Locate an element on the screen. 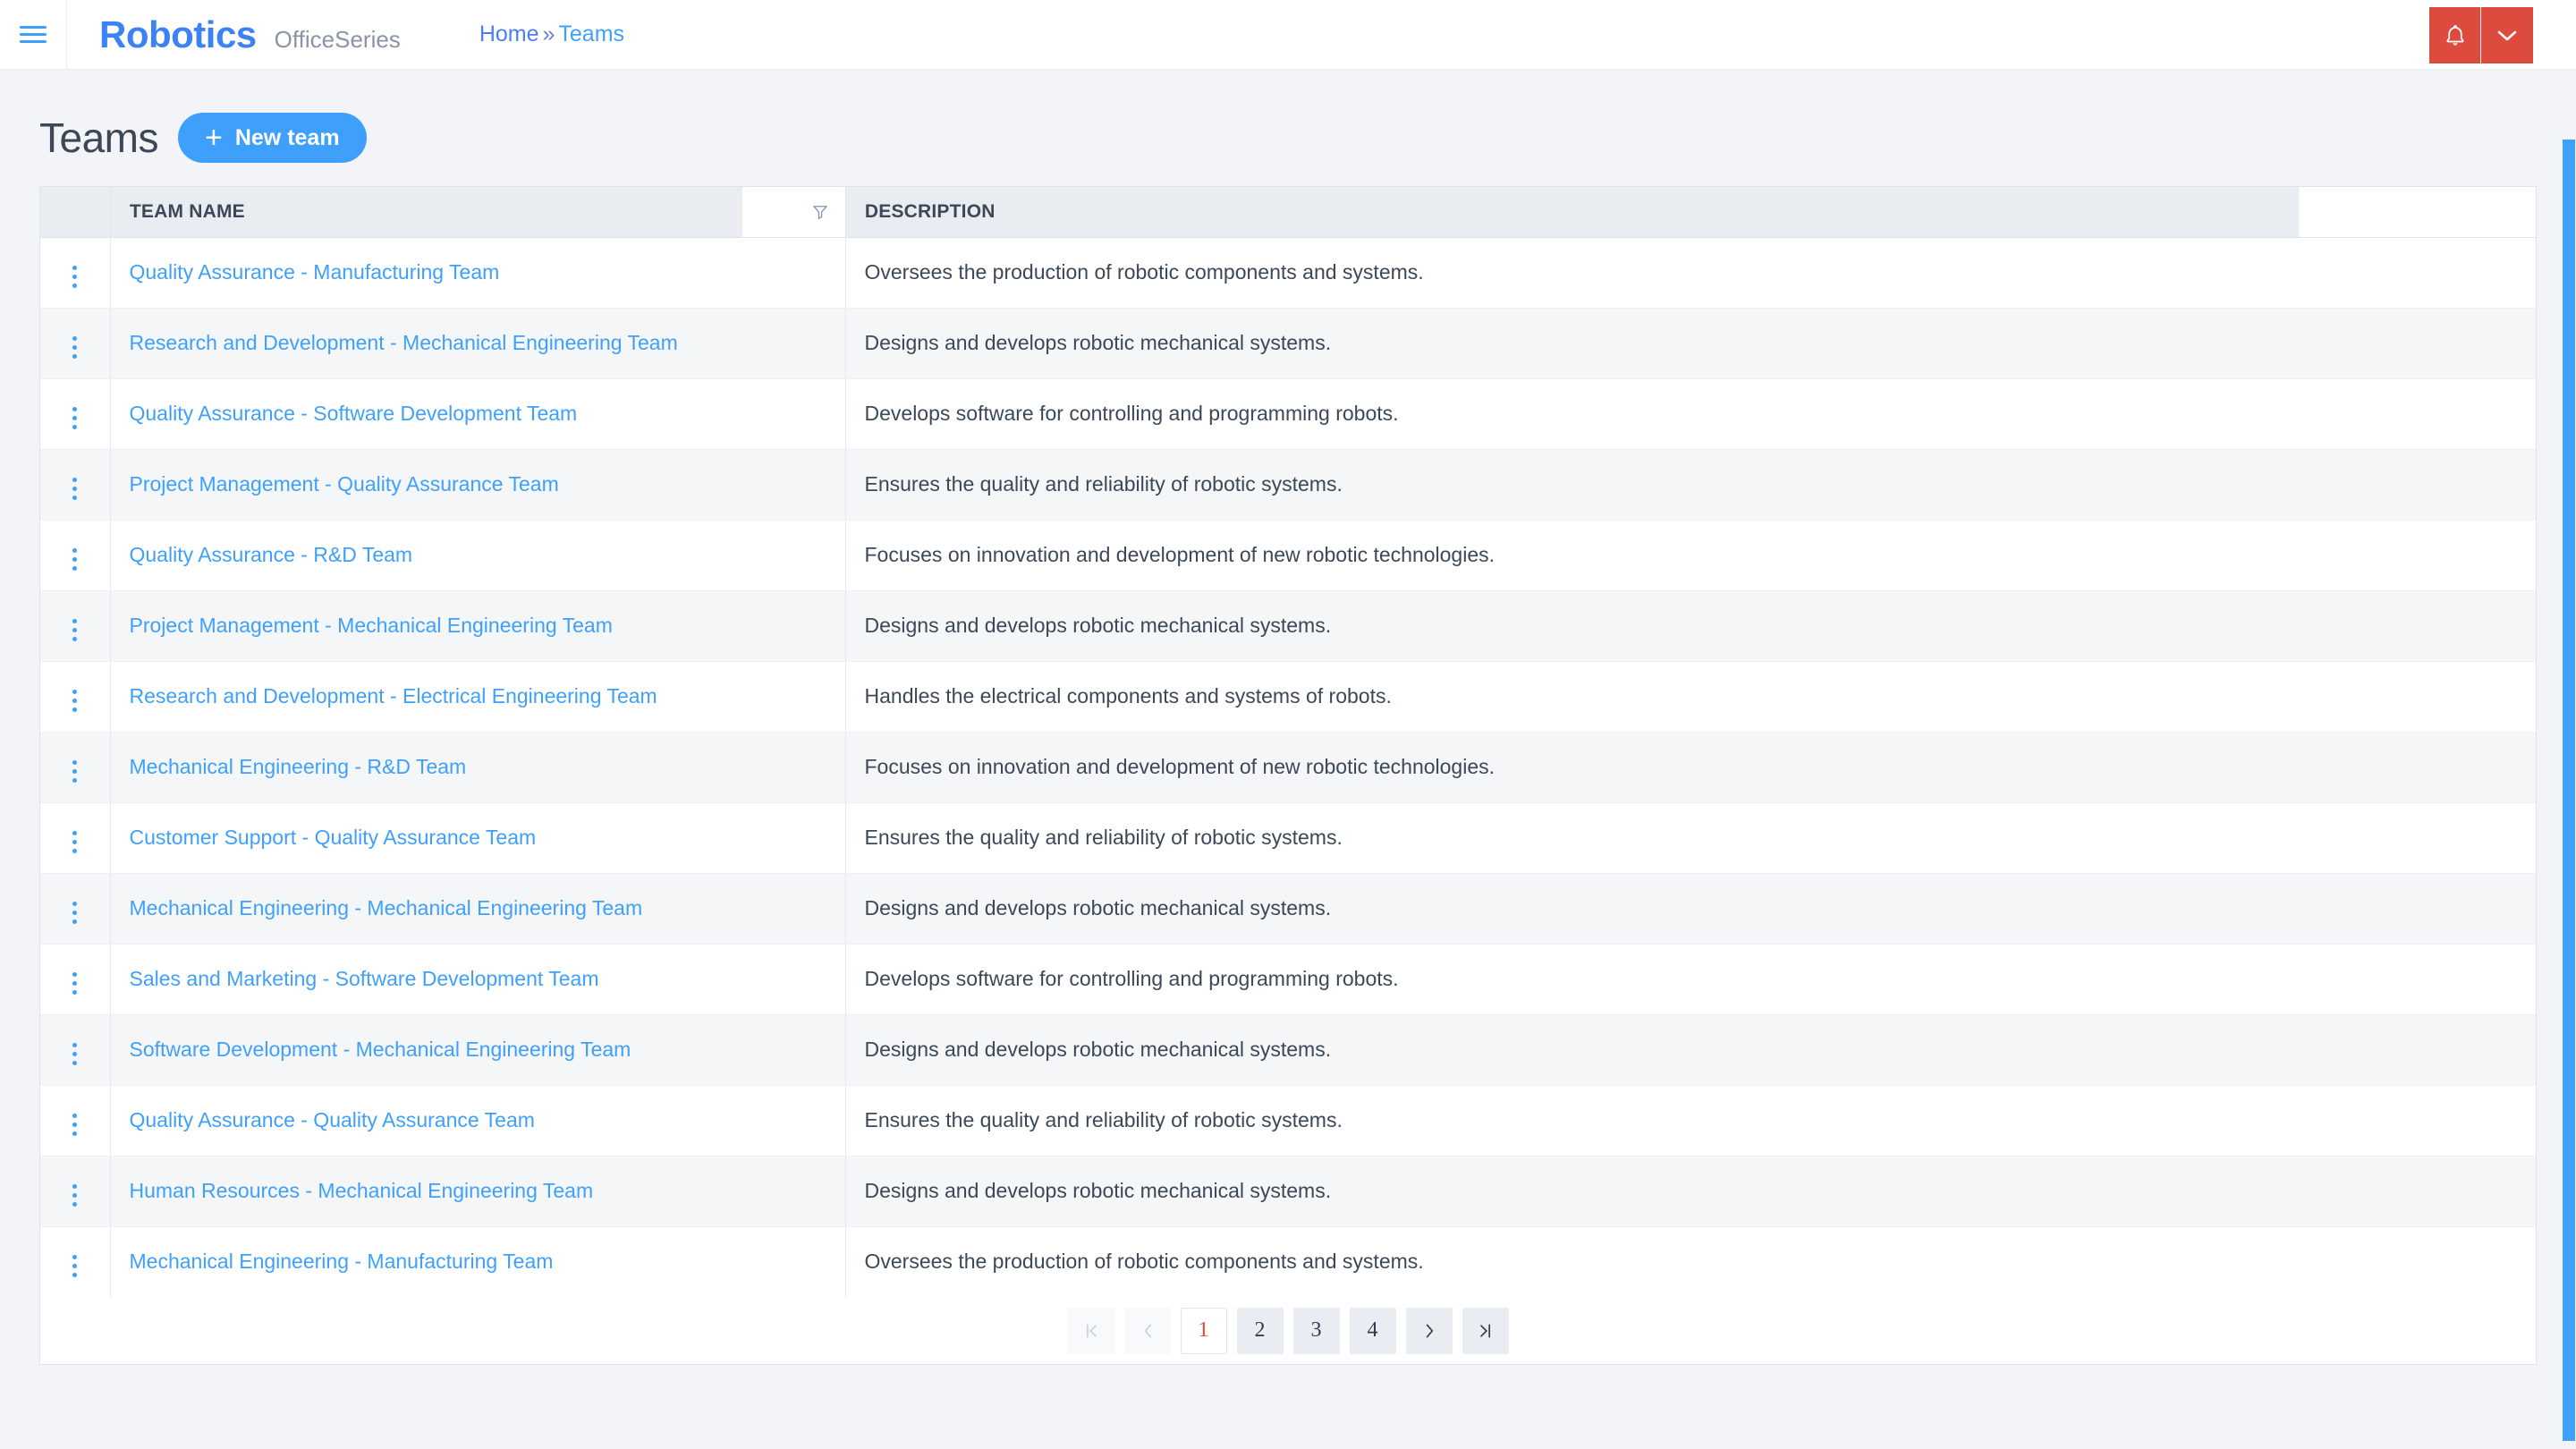 The width and height of the screenshot is (2576, 1449). notifications-dropdown-button is located at coordinates (2507, 35).